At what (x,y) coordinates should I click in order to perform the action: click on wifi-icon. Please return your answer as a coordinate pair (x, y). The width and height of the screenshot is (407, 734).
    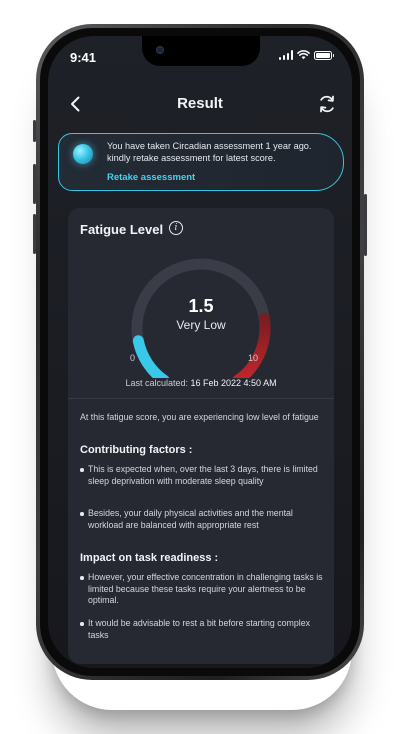
    Looking at the image, I should click on (303, 55).